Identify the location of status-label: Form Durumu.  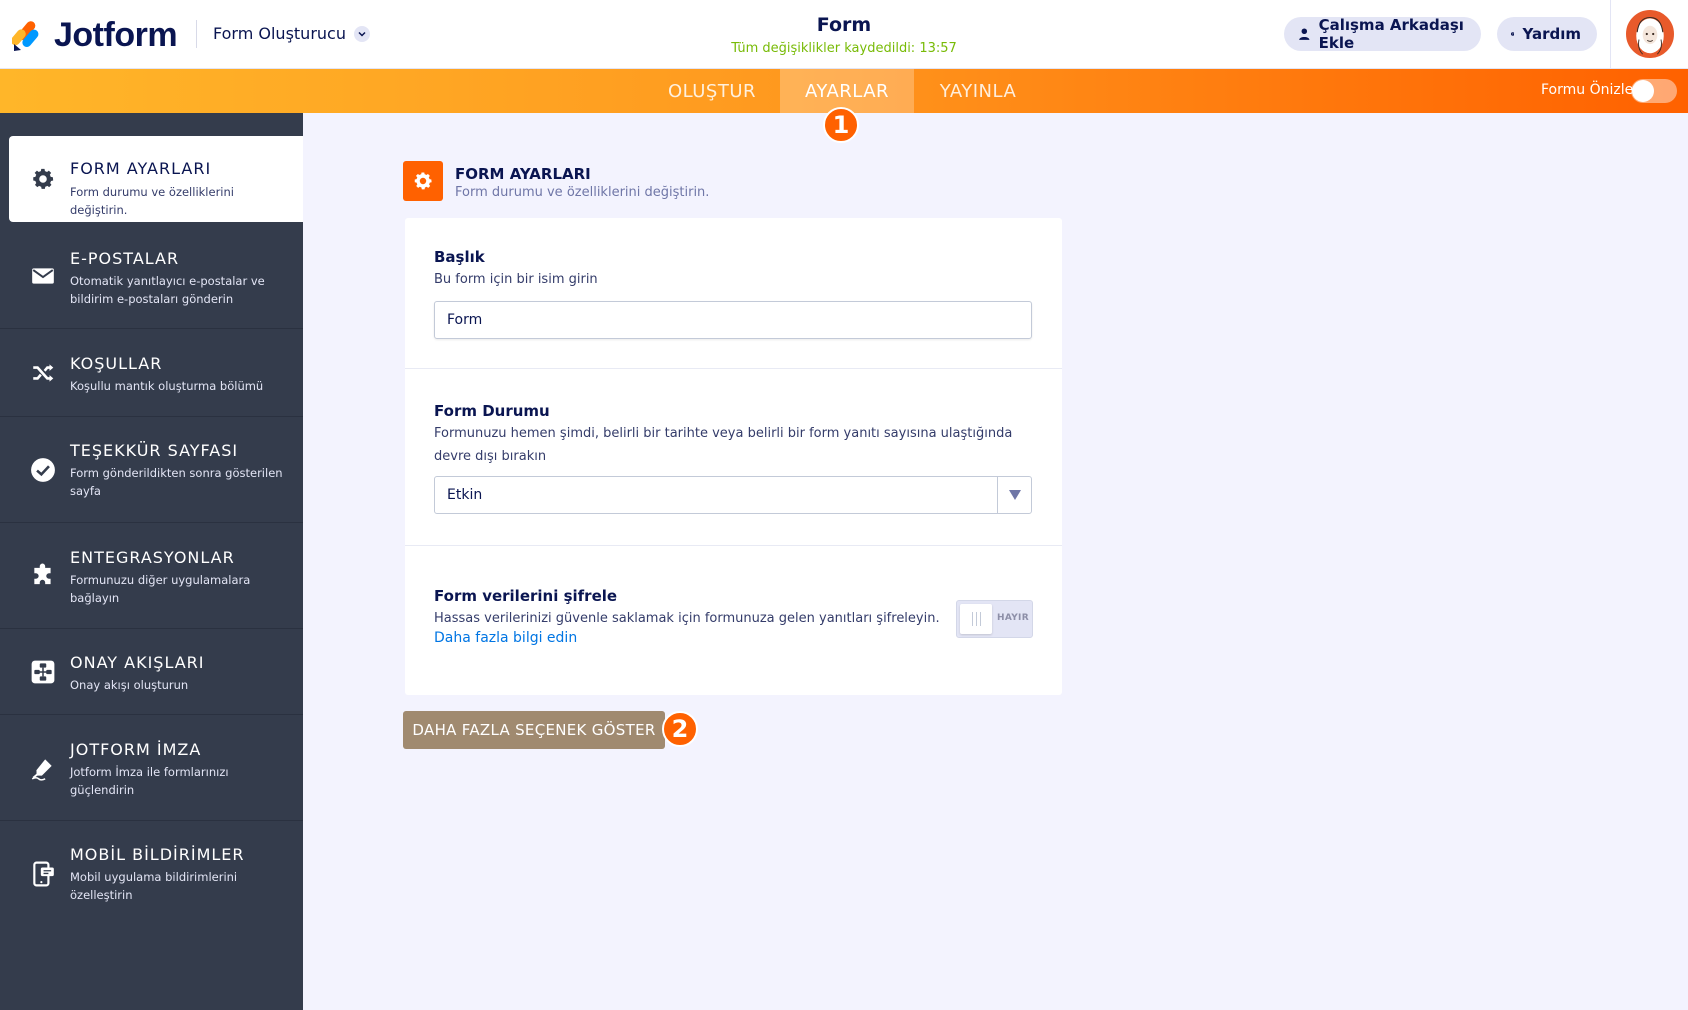
(492, 411).